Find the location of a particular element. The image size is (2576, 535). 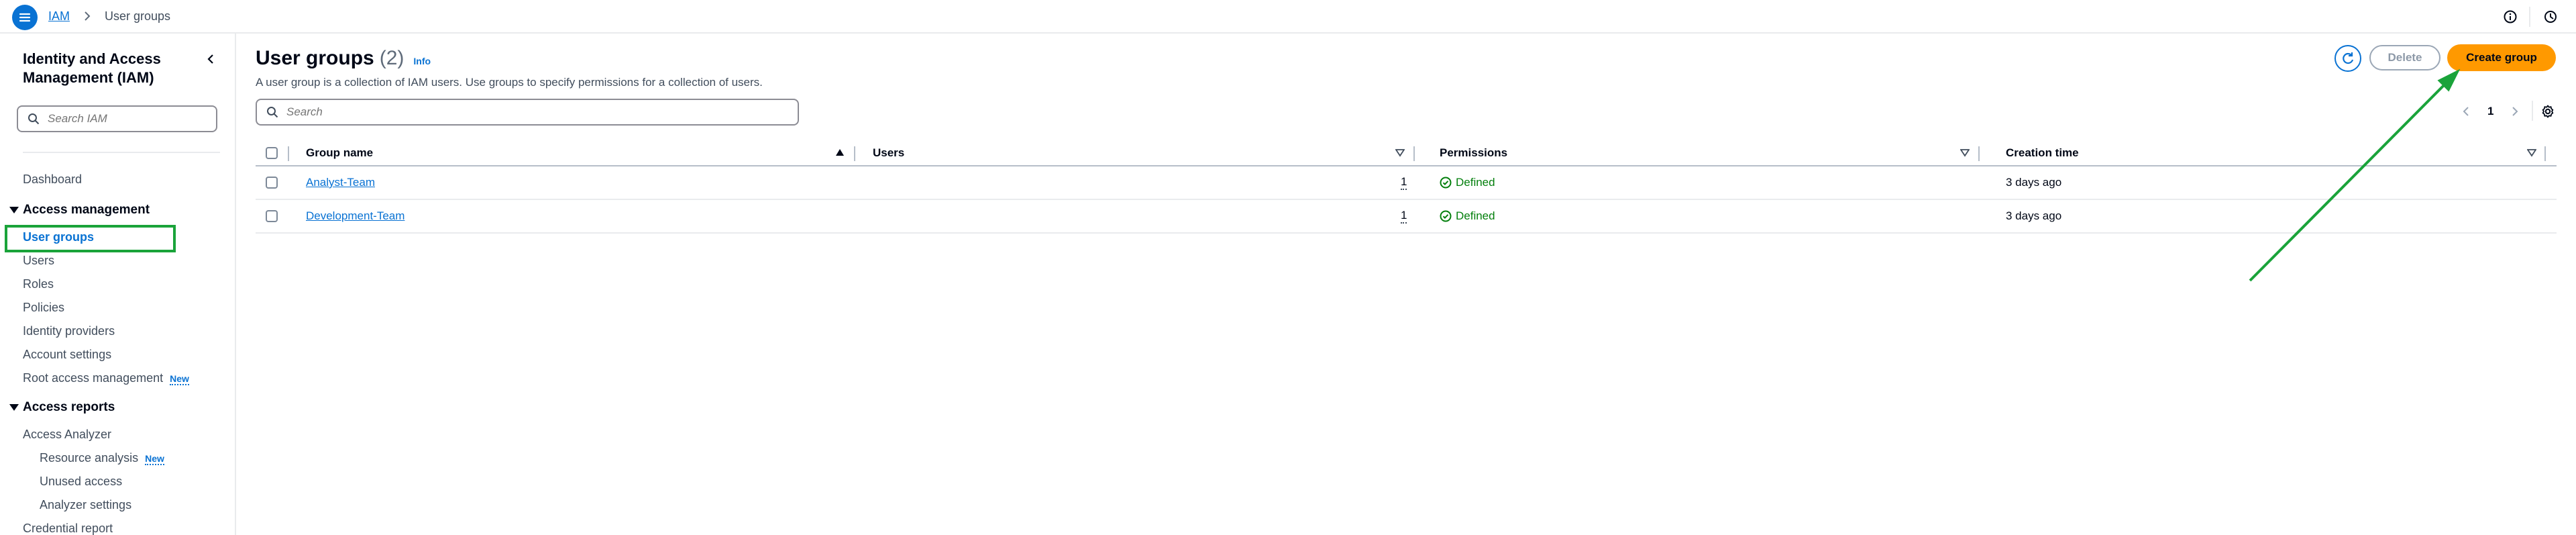

section-label: Access reports is located at coordinates (69, 407).